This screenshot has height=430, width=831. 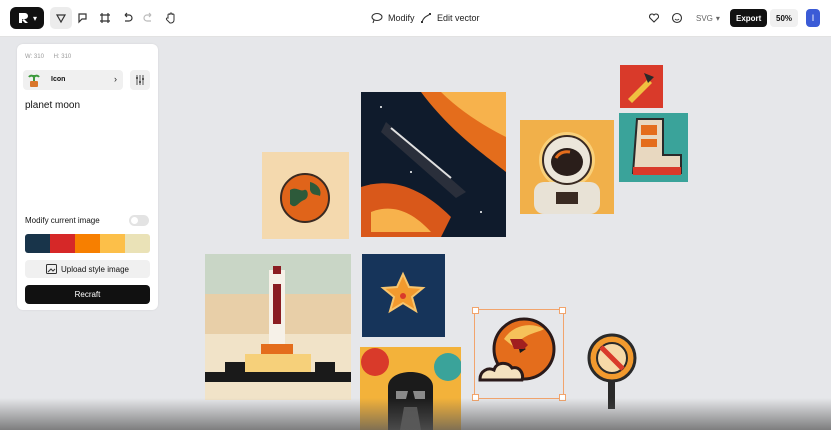 What do you see at coordinates (62, 57) in the screenshot?
I see `height-label: H: 310` at bounding box center [62, 57].